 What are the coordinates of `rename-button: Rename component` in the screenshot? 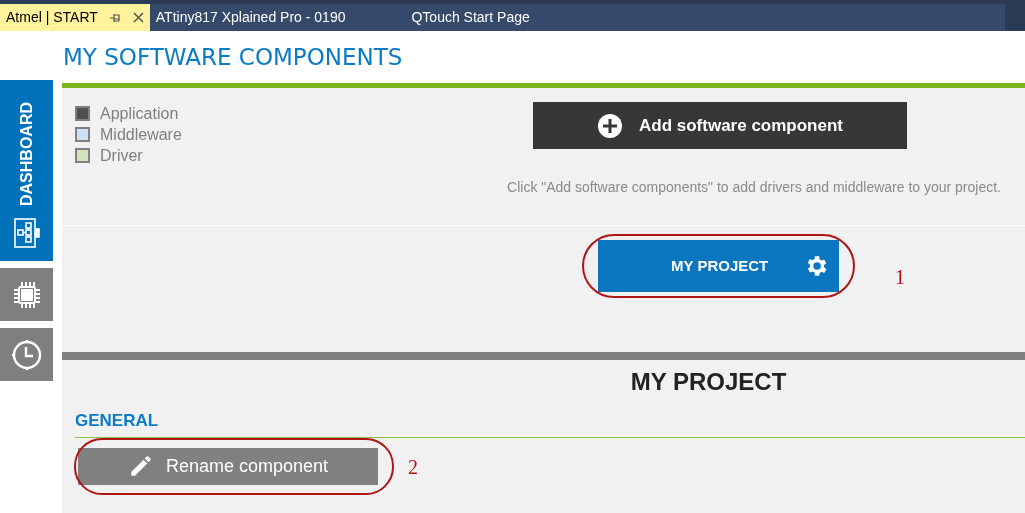 It's located at (228, 466).